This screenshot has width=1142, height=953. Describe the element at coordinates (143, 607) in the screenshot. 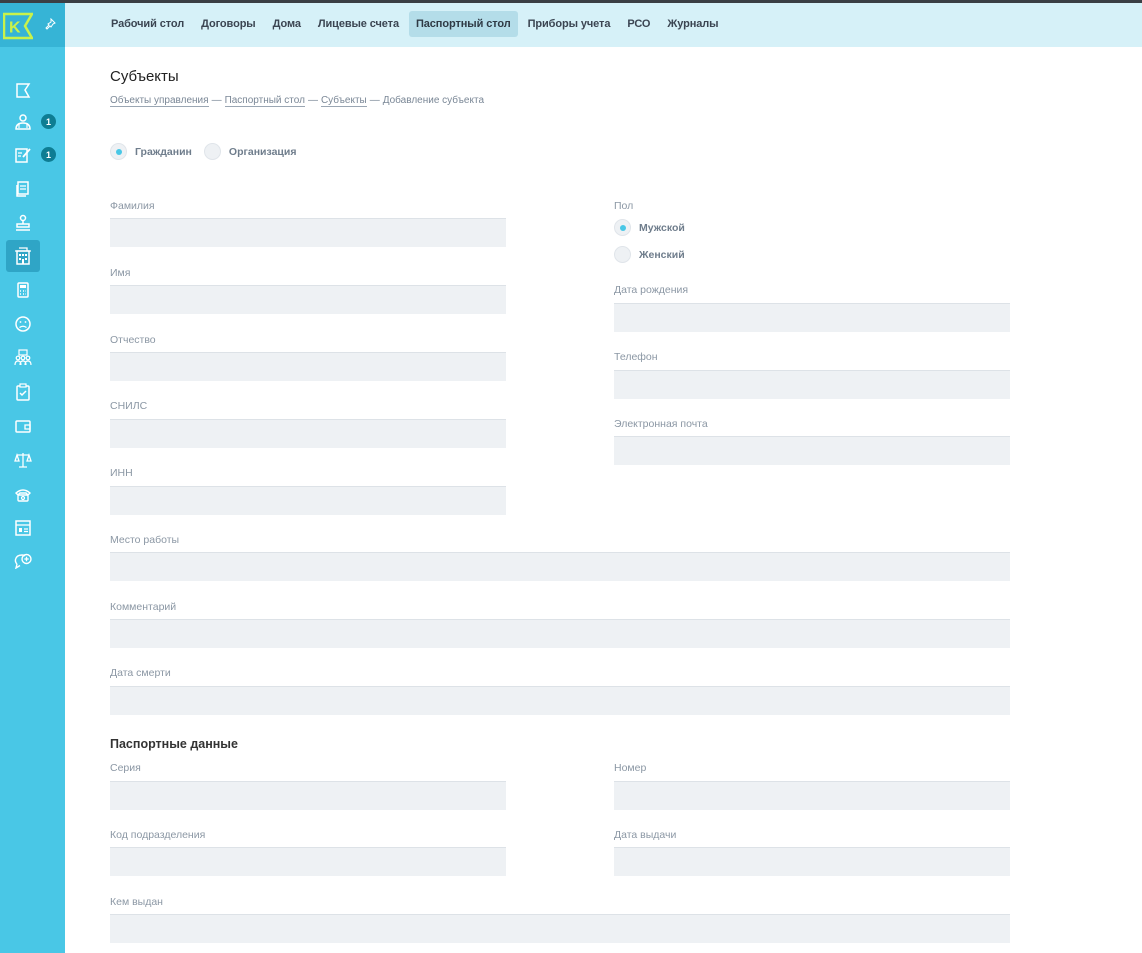

I see `comment-label: Комментарий` at that location.